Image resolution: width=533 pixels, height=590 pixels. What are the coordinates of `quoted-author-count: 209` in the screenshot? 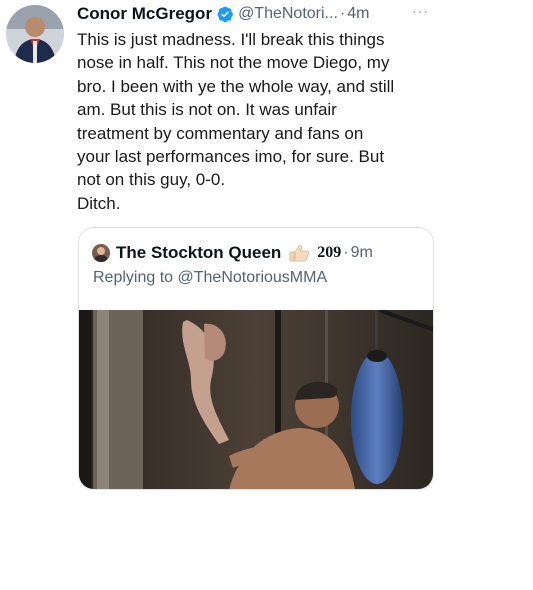 It's located at (329, 252).